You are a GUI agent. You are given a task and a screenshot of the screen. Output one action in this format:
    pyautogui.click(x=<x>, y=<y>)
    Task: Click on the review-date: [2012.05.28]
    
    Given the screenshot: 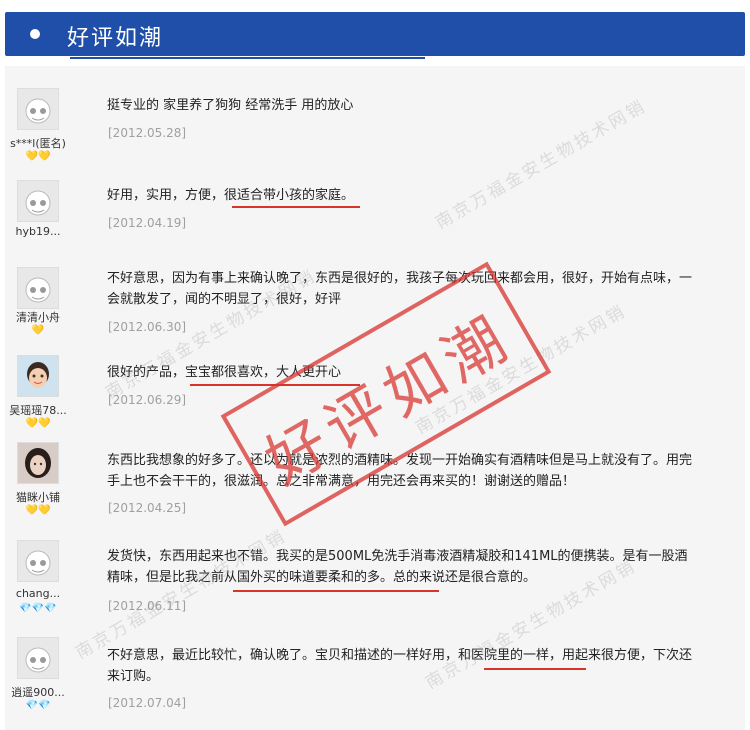 What is the action you would take?
    pyautogui.click(x=147, y=133)
    